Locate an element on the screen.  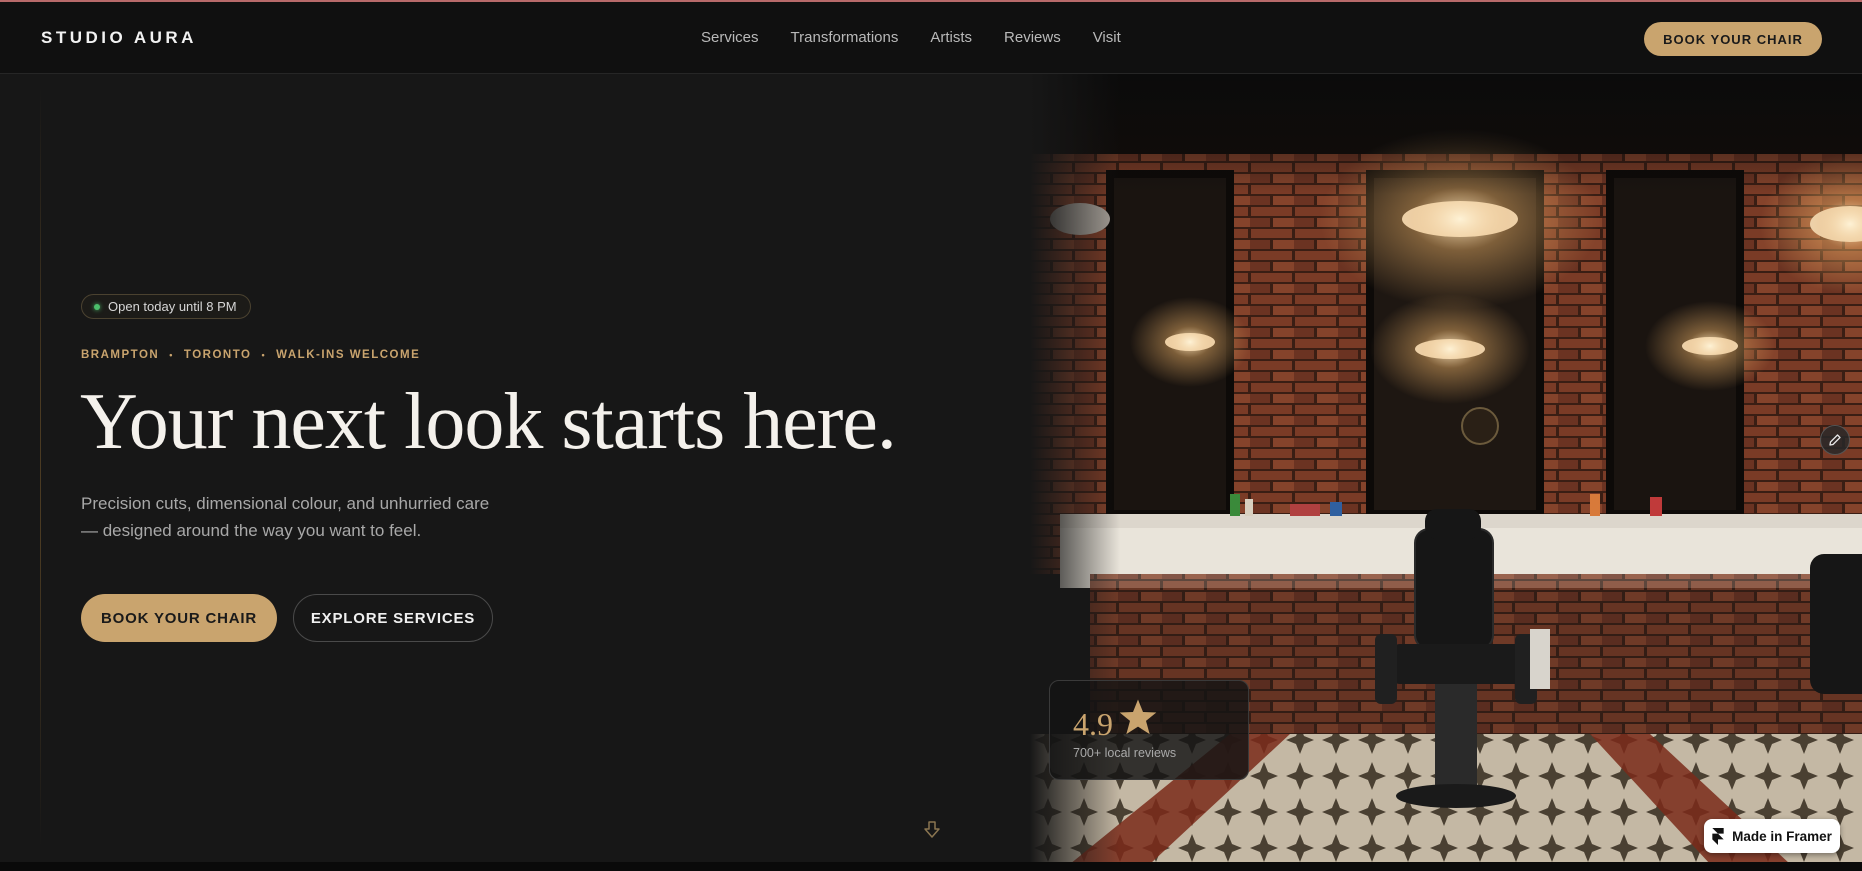
rating-card: 4.9 700+ local reviews is located at coordinates (1149, 730).